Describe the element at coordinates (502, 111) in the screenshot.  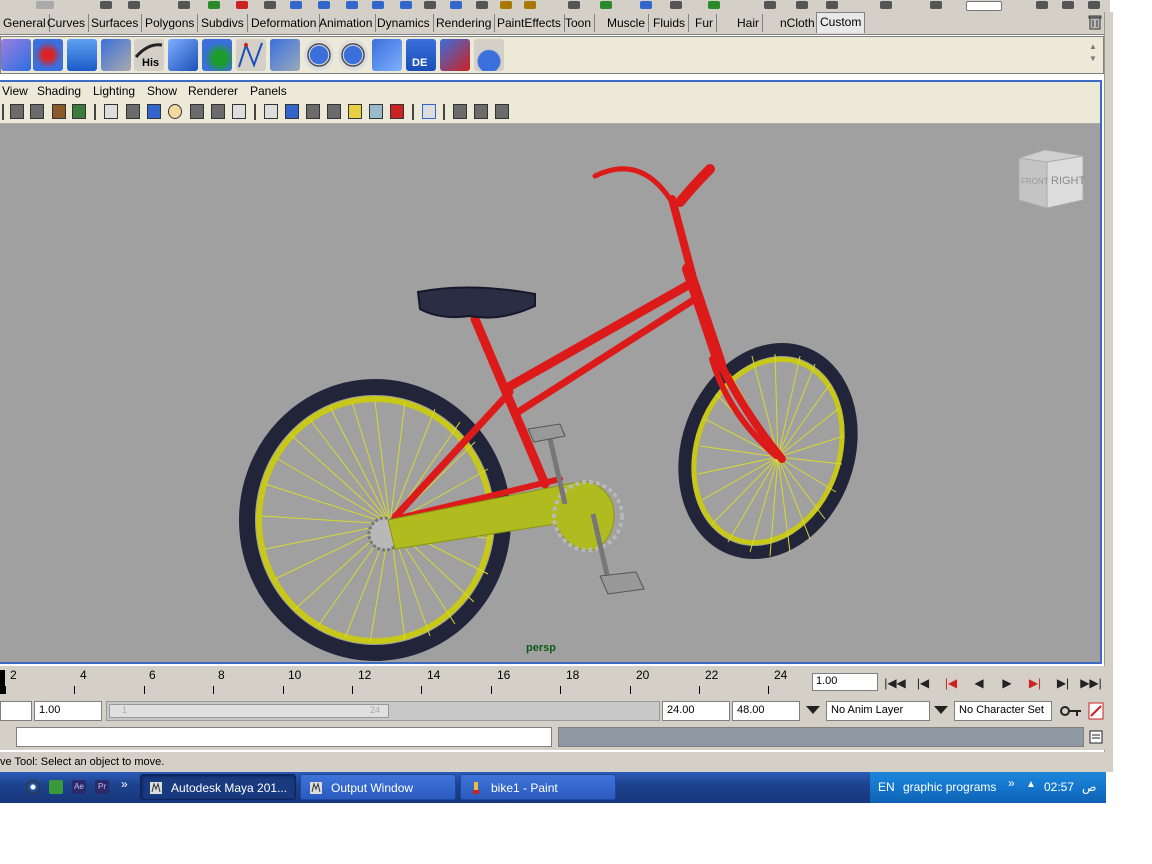
I see `xray-components-icon` at that location.